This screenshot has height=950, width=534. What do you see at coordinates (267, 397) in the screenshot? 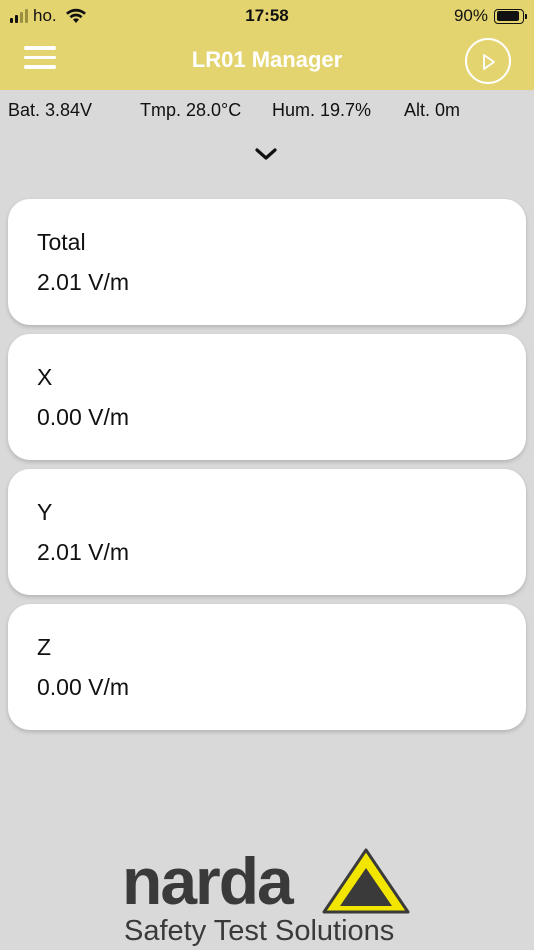
I see `measurement-card-x: X 0.00 V/m` at bounding box center [267, 397].